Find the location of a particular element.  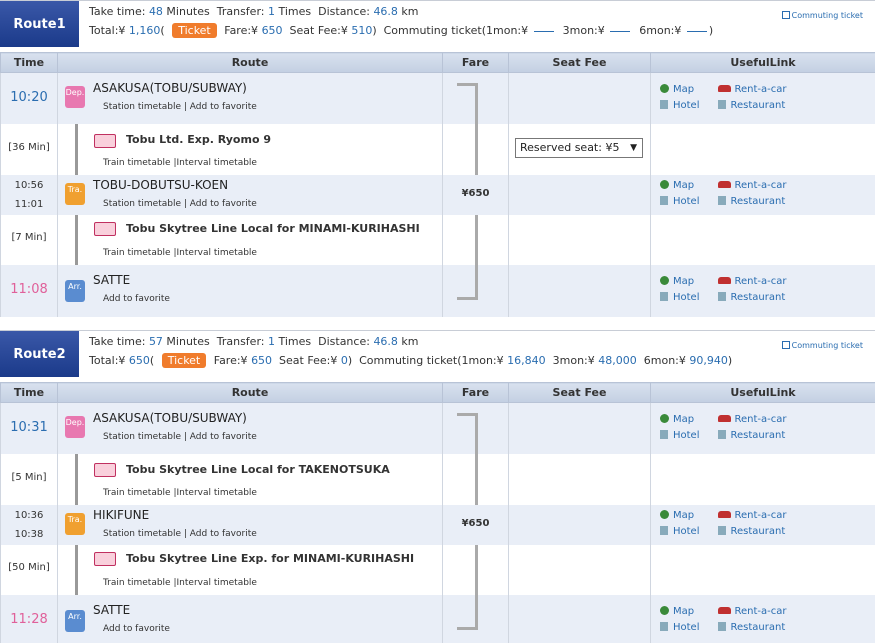

arrival-time: 11:28 is located at coordinates (29, 619).